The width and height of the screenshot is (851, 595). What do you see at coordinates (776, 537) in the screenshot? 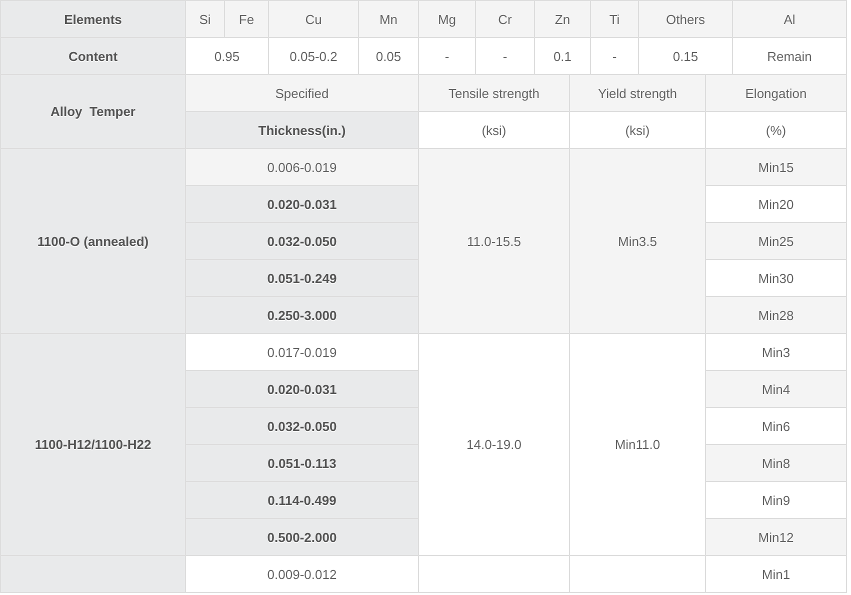
I see `table-cell: Min12` at bounding box center [776, 537].